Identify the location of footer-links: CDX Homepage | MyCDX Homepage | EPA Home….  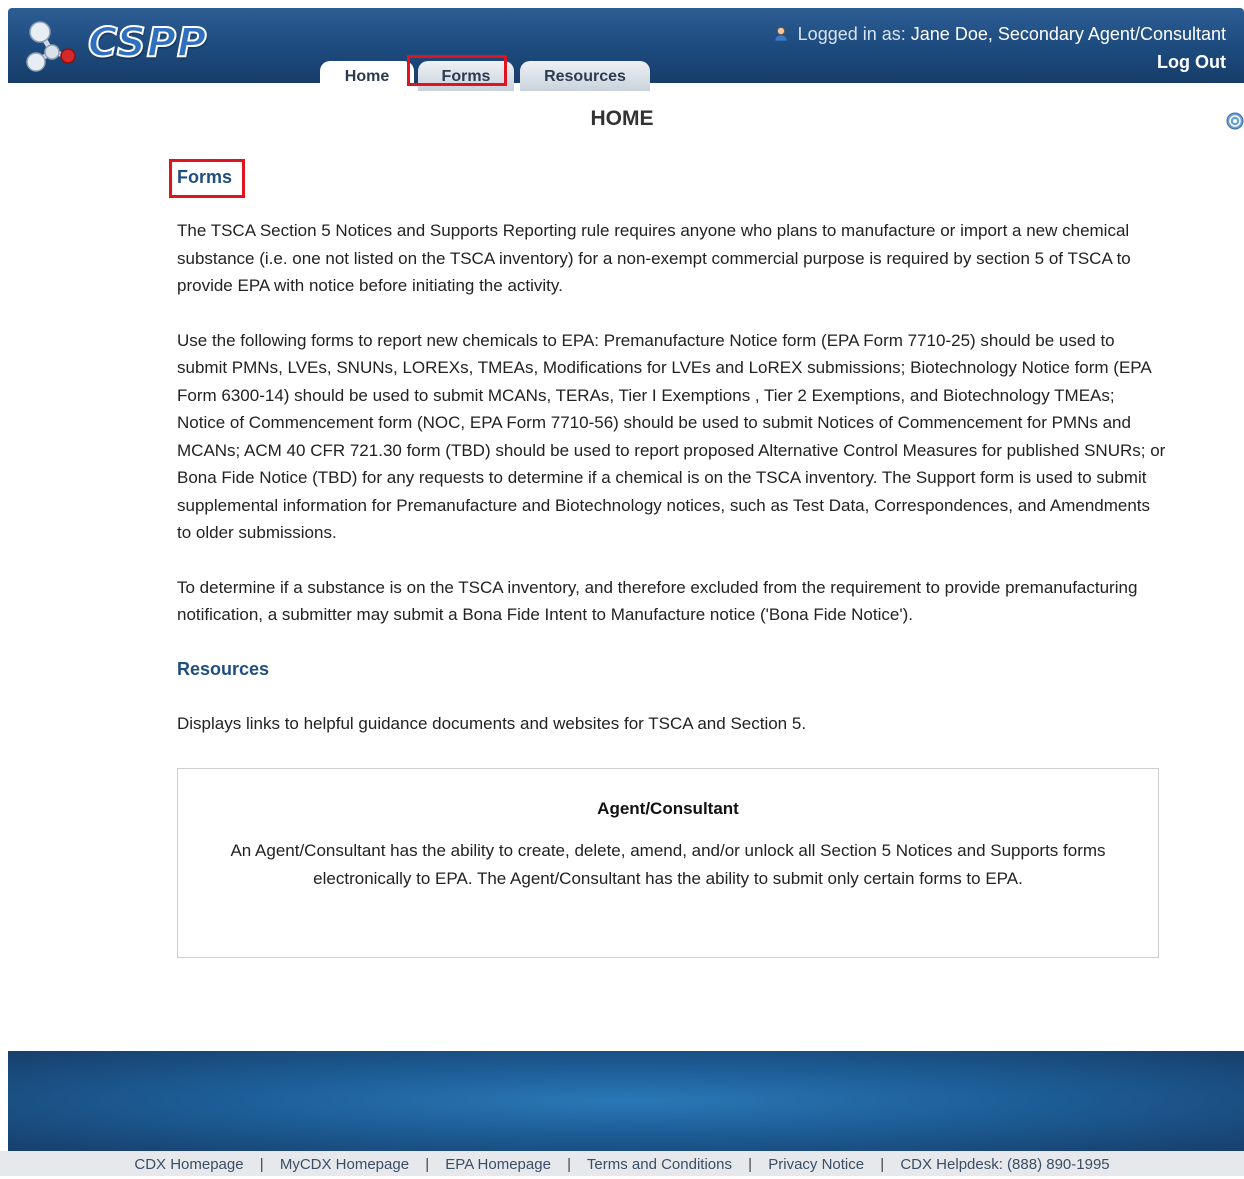
(622, 1163).